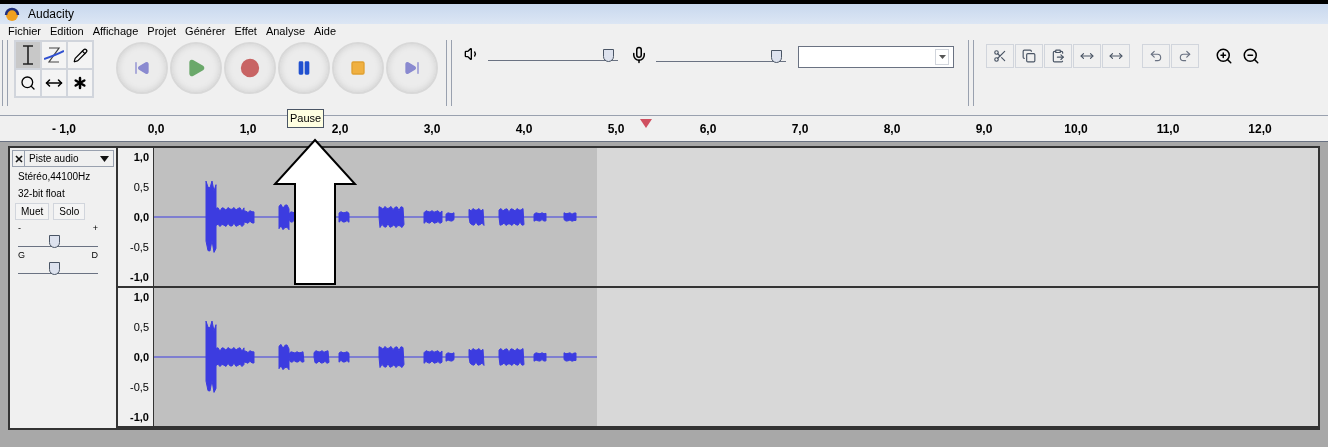 The height and width of the screenshot is (447, 1328). What do you see at coordinates (21, 255) in the screenshot?
I see `slider-min-label: G` at bounding box center [21, 255].